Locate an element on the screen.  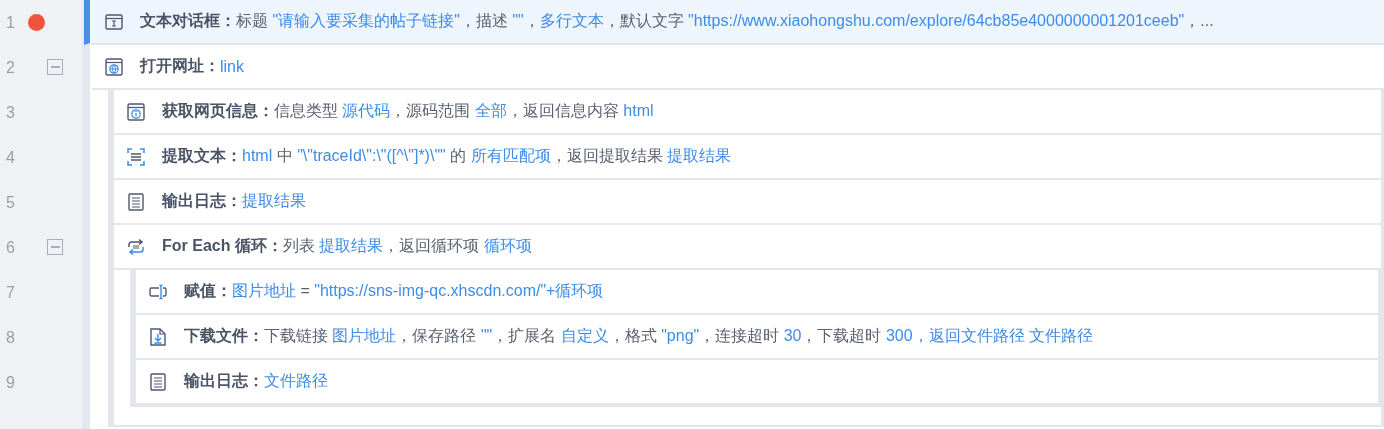
step-description: 提取结果 is located at coordinates (274, 201).